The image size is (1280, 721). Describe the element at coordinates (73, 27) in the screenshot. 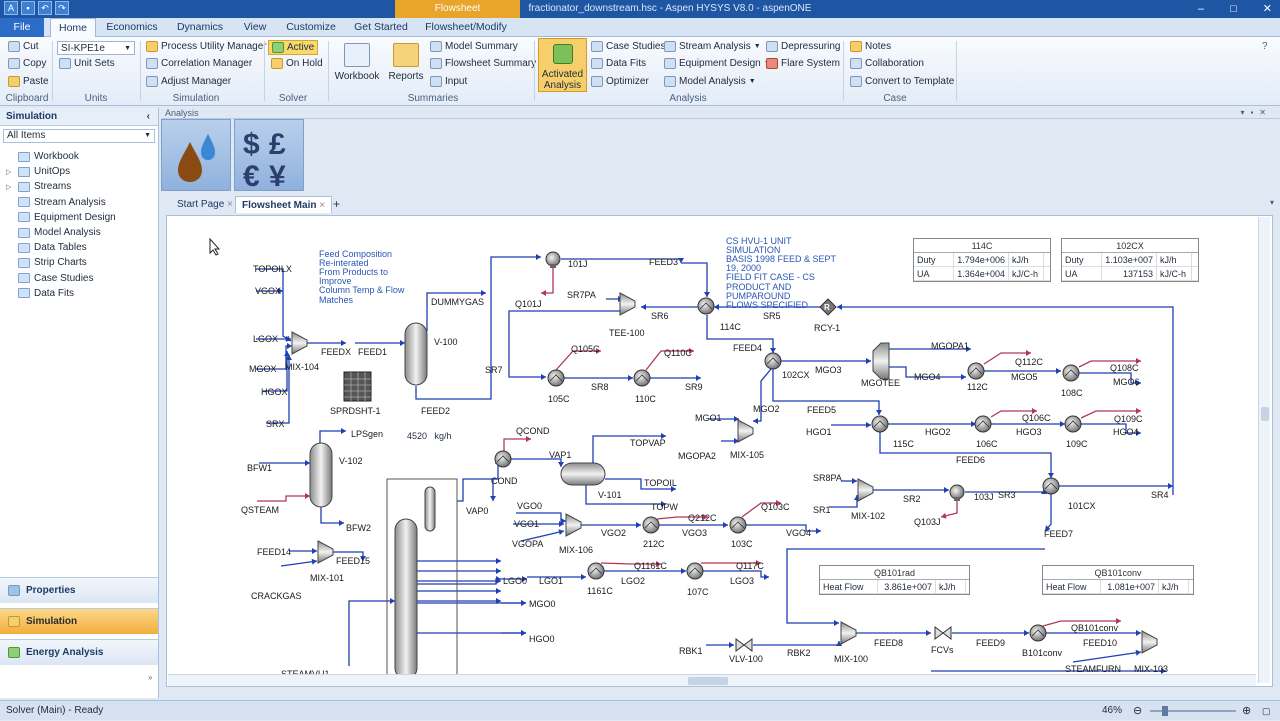

I see `tab-home: Home` at that location.